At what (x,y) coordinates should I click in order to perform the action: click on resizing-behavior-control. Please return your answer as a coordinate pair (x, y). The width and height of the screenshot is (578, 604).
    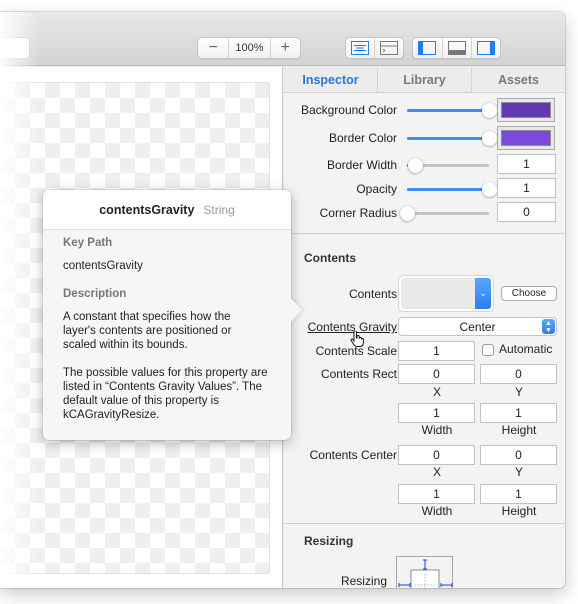
    Looking at the image, I should click on (424, 572).